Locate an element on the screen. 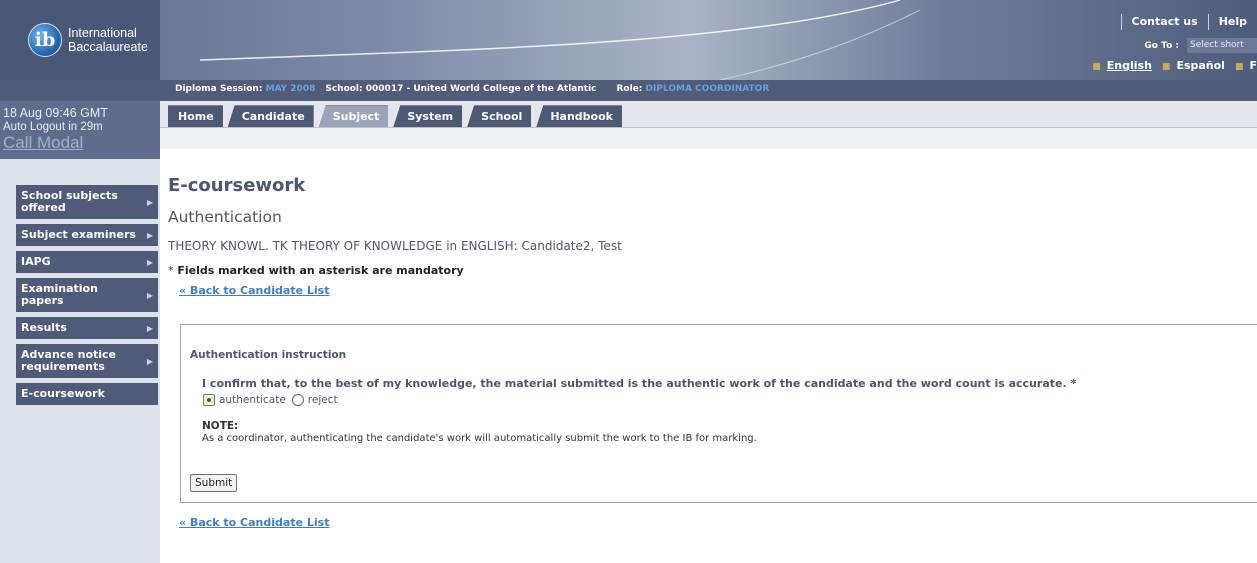 Image resolution: width=1257 pixels, height=563 pixels. tab-home: Home is located at coordinates (195, 116).